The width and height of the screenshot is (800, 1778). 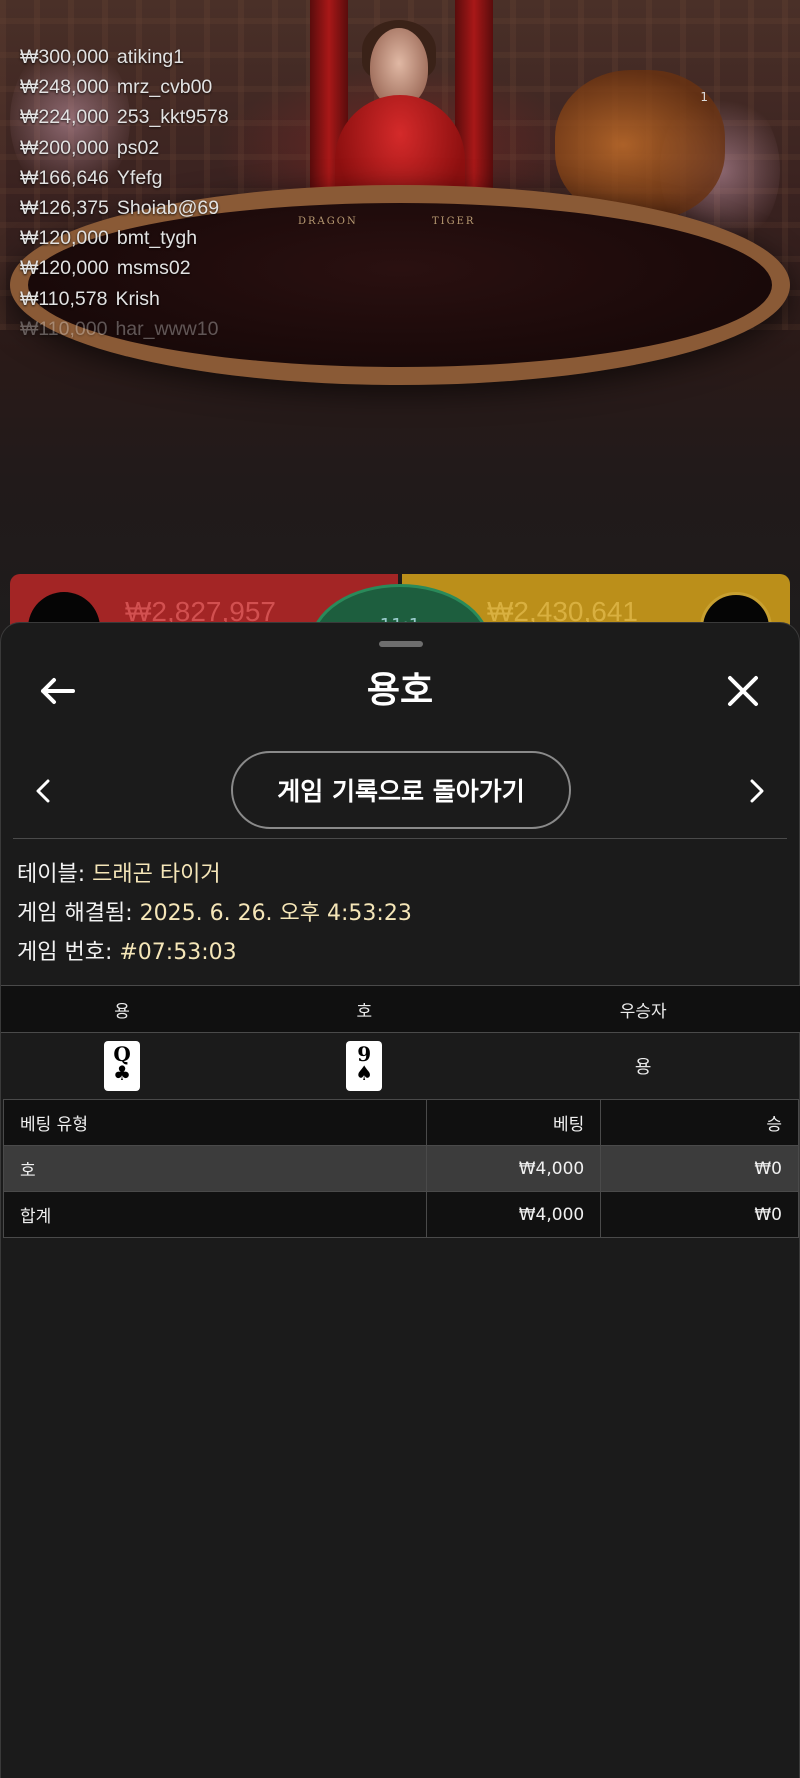 What do you see at coordinates (642, 1009) in the screenshot?
I see `result-header-winner: 우승자` at bounding box center [642, 1009].